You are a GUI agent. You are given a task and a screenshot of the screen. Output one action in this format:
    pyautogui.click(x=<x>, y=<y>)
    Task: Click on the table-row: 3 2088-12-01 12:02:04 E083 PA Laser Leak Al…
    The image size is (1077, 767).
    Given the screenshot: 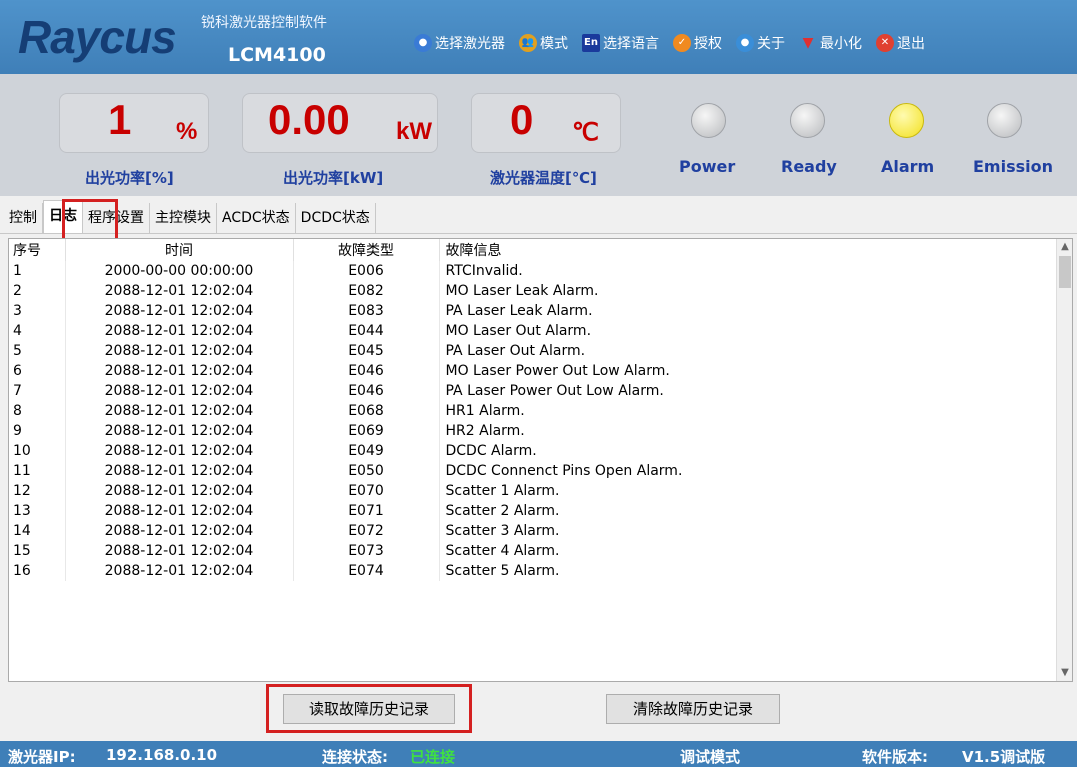 What is the action you would take?
    pyautogui.click(x=534, y=311)
    